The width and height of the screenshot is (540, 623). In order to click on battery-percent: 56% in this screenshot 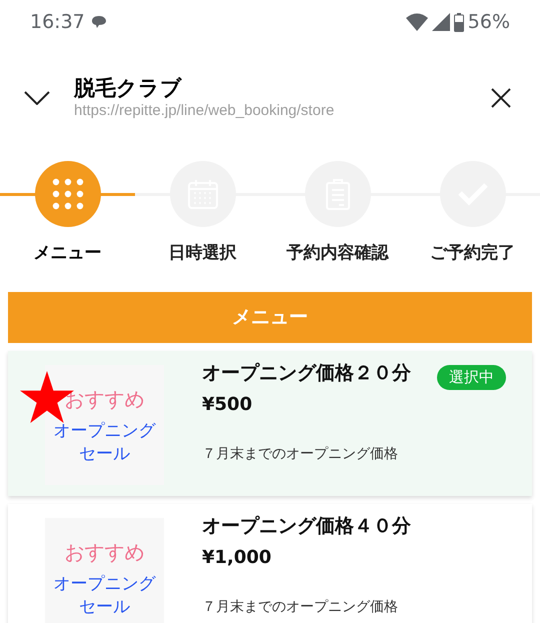, I will do `click(489, 22)`.